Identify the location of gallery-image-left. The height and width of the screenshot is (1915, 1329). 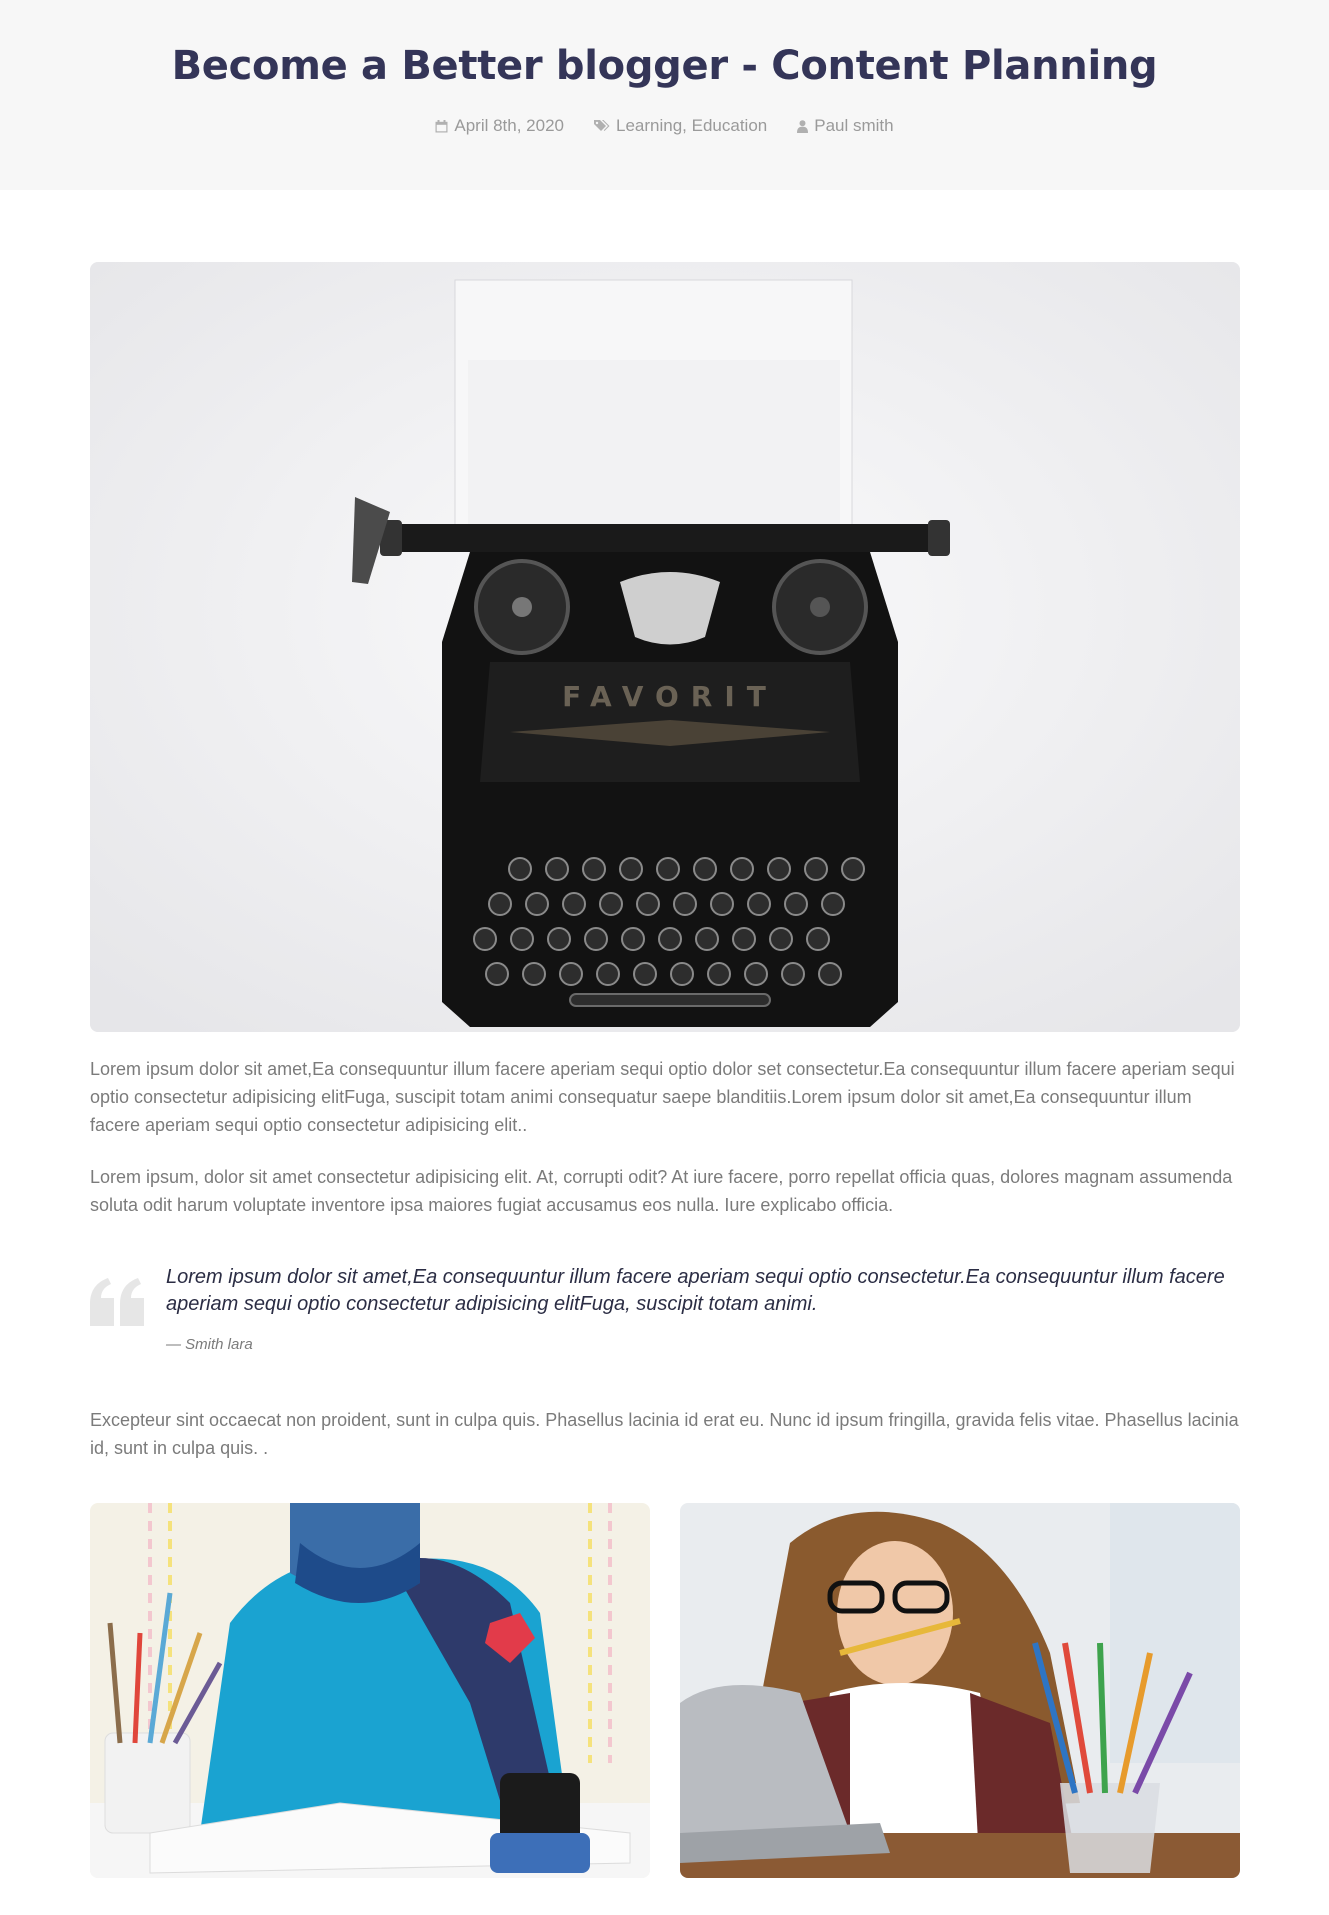
(370, 1690).